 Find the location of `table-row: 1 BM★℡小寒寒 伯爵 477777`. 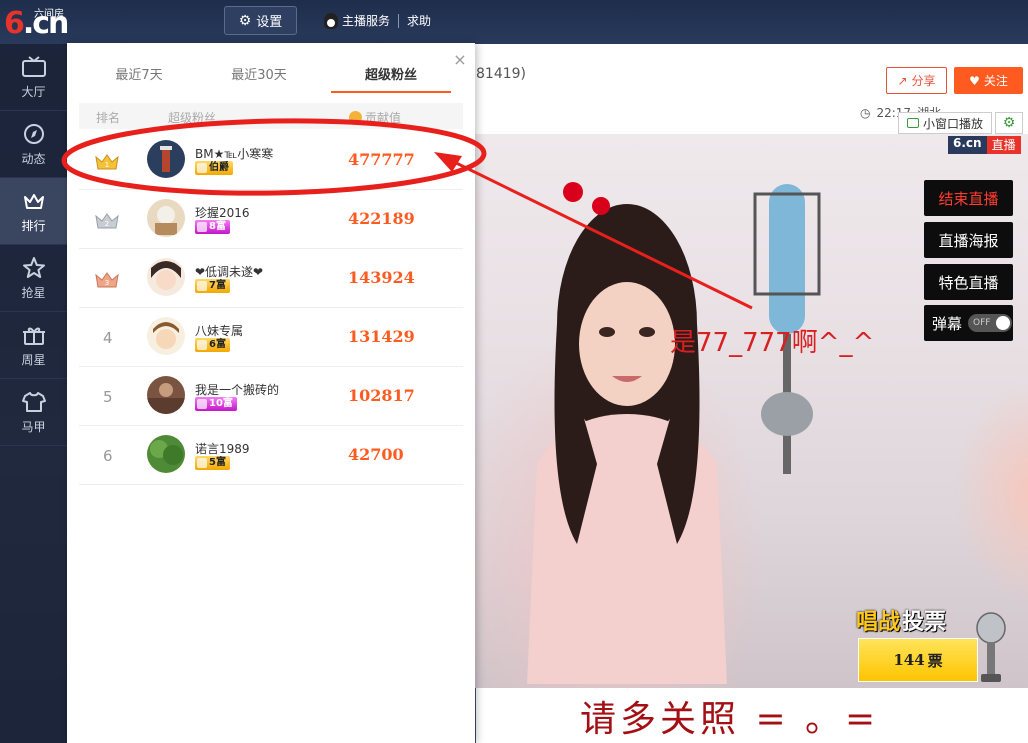

table-row: 1 BM★℡小寒寒 伯爵 477777 is located at coordinates (271, 160).